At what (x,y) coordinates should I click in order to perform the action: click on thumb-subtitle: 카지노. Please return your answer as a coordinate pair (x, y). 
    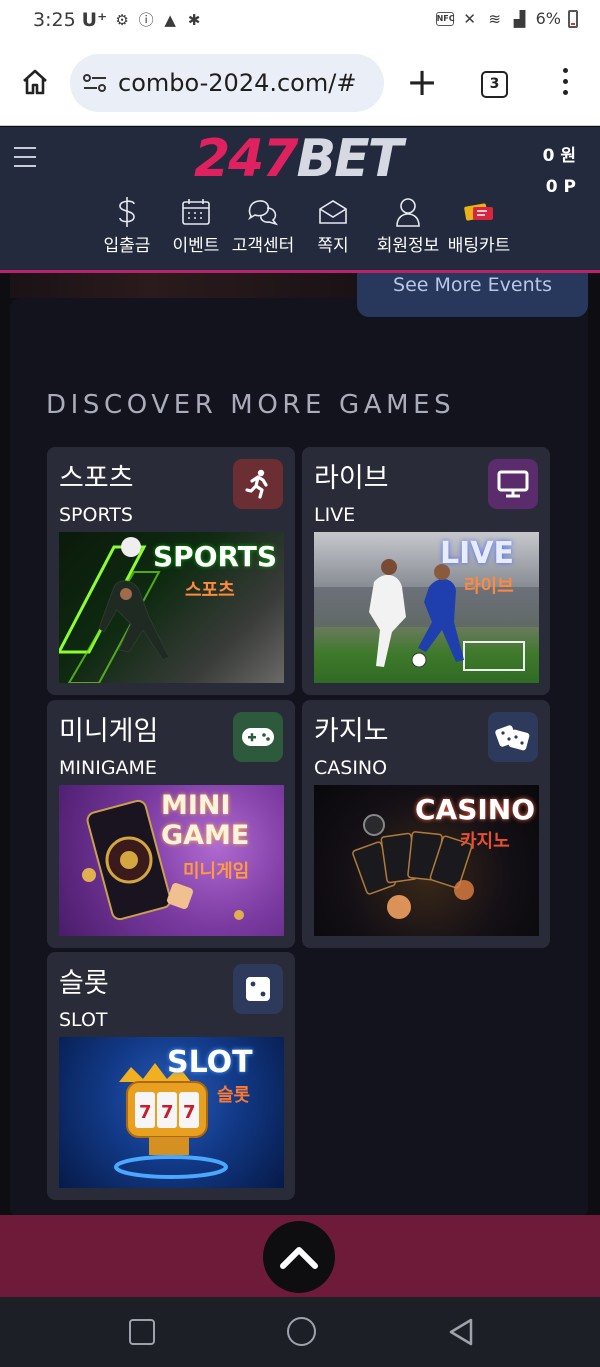
    Looking at the image, I should click on (485, 841).